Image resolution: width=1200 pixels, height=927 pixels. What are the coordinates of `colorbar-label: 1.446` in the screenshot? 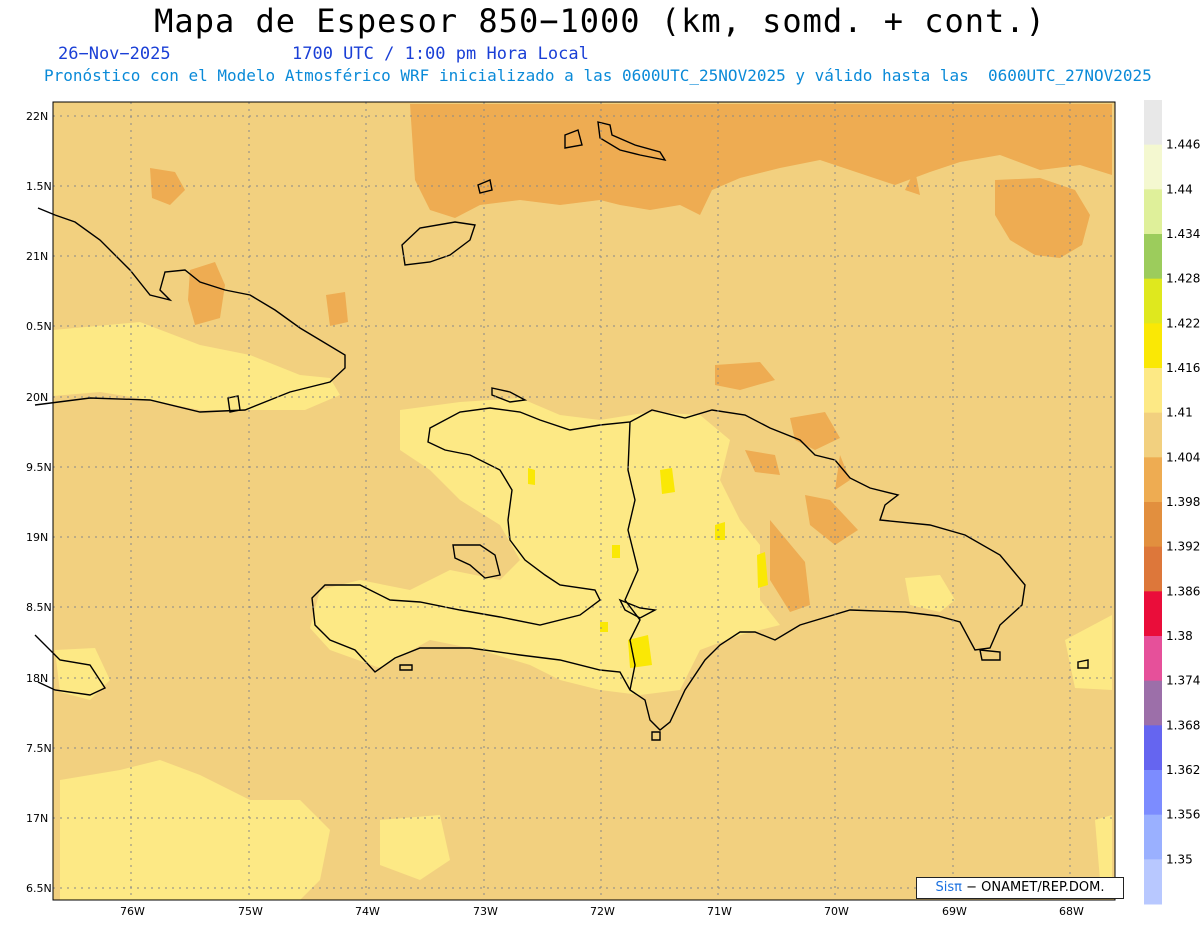 It's located at (1183, 145).